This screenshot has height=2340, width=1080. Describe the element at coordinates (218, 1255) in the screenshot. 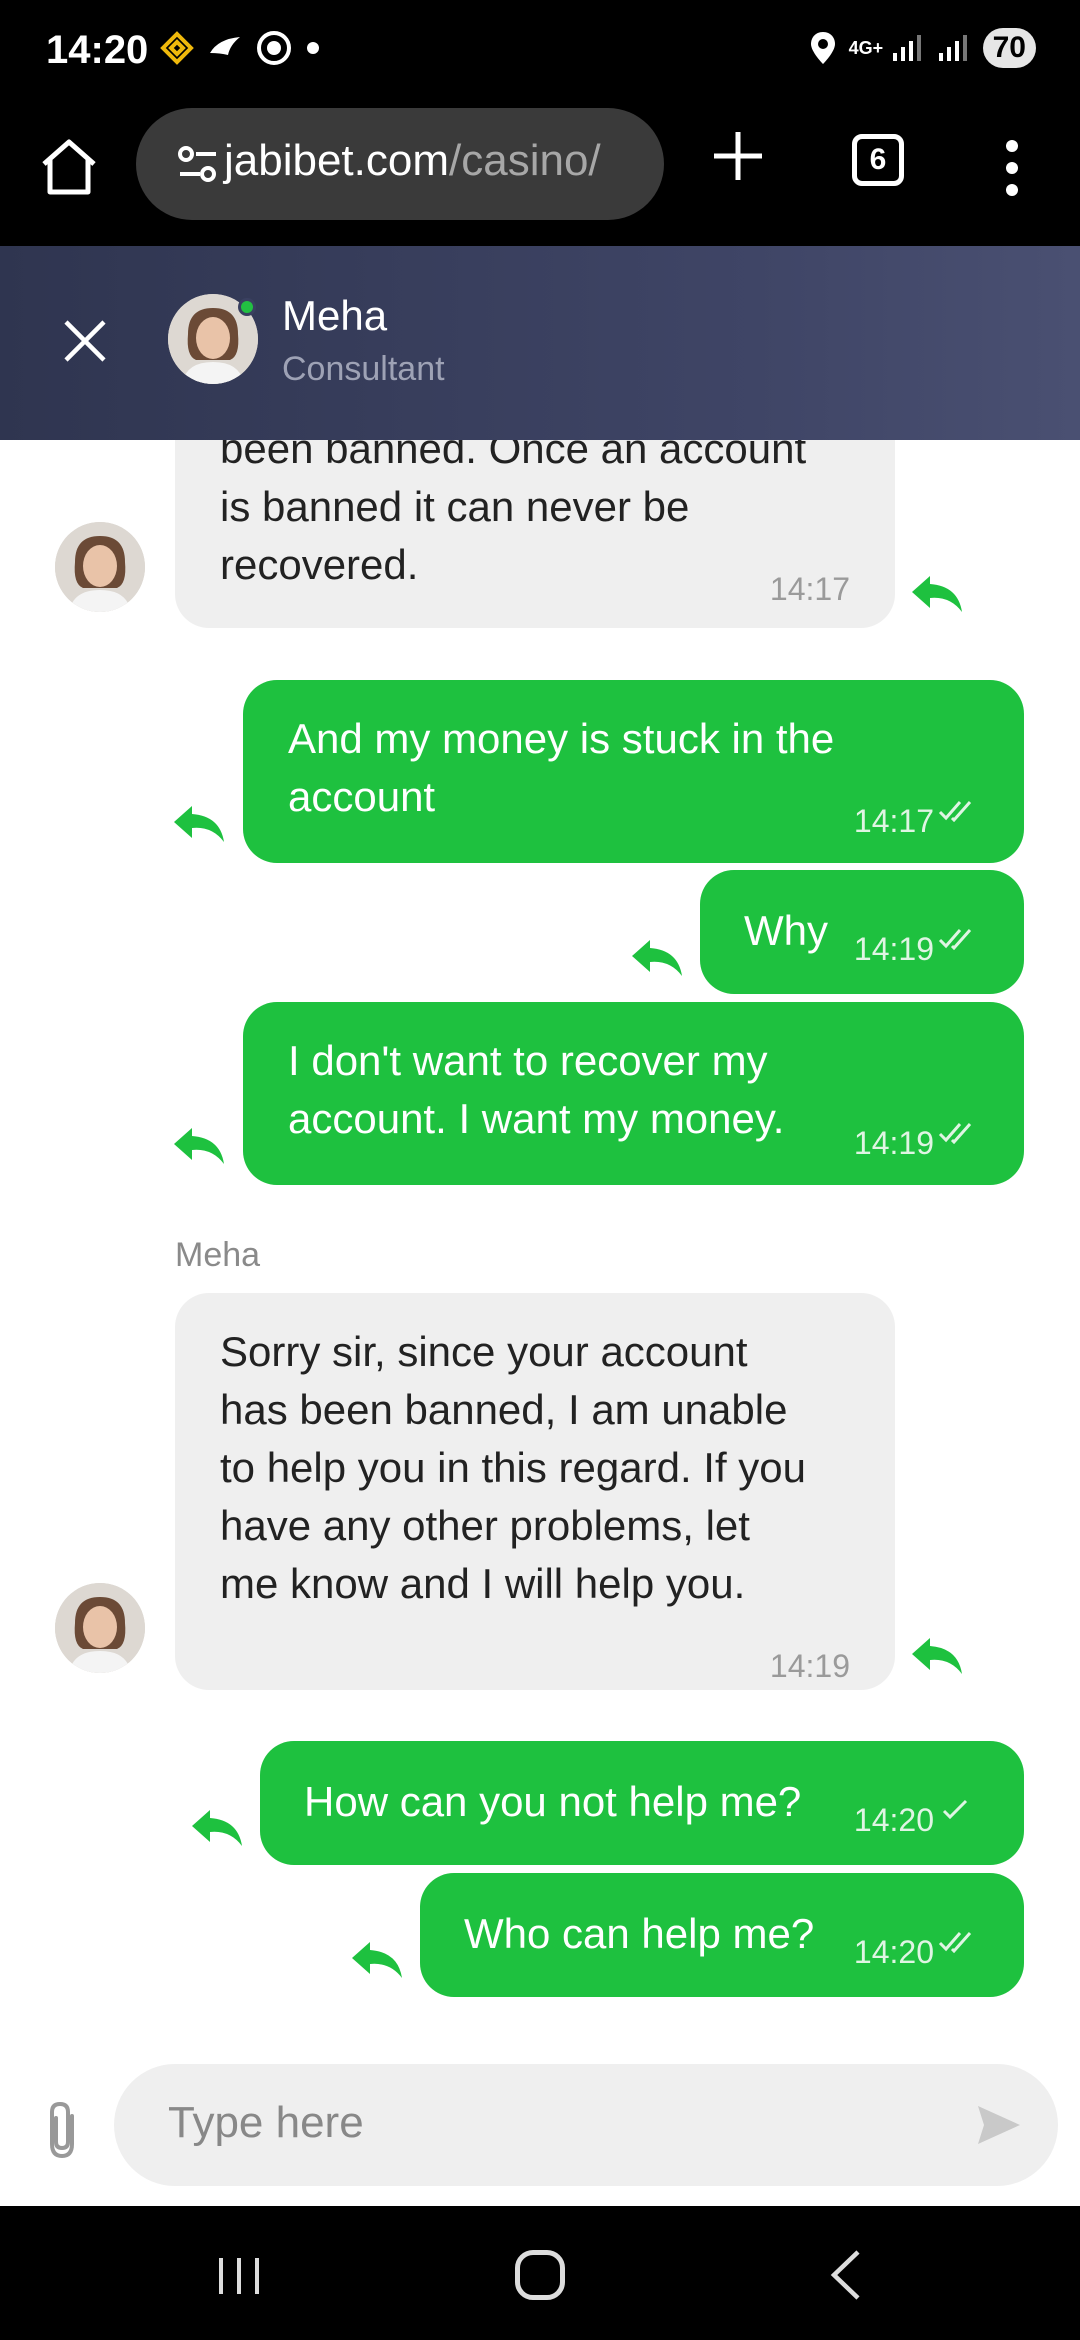

I see `message-sender-name: Meha` at that location.